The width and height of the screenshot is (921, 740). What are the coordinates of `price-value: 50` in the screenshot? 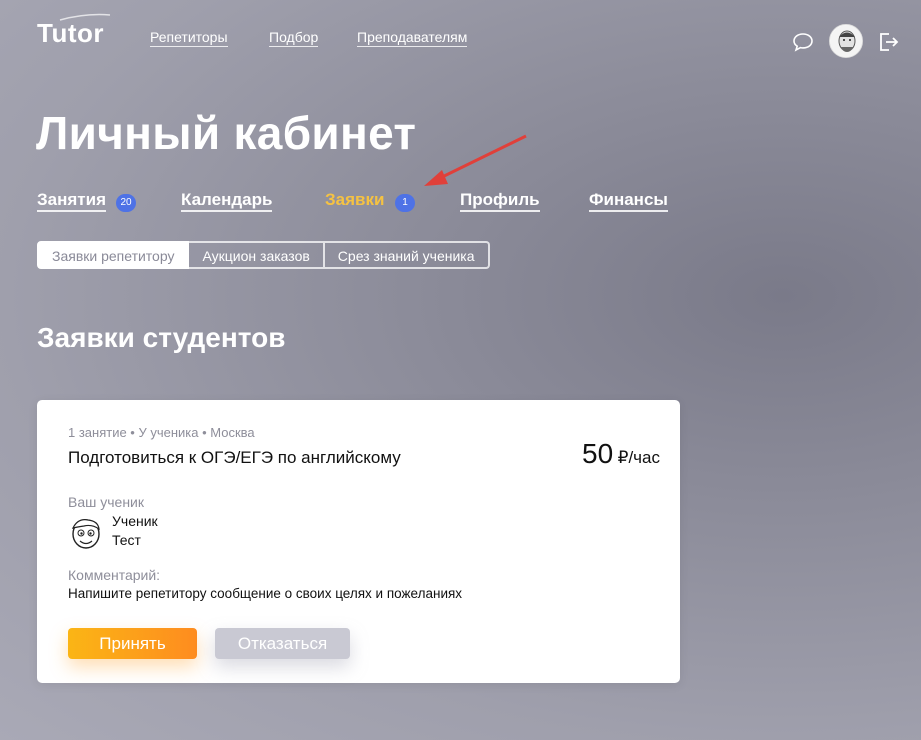 It's located at (598, 453).